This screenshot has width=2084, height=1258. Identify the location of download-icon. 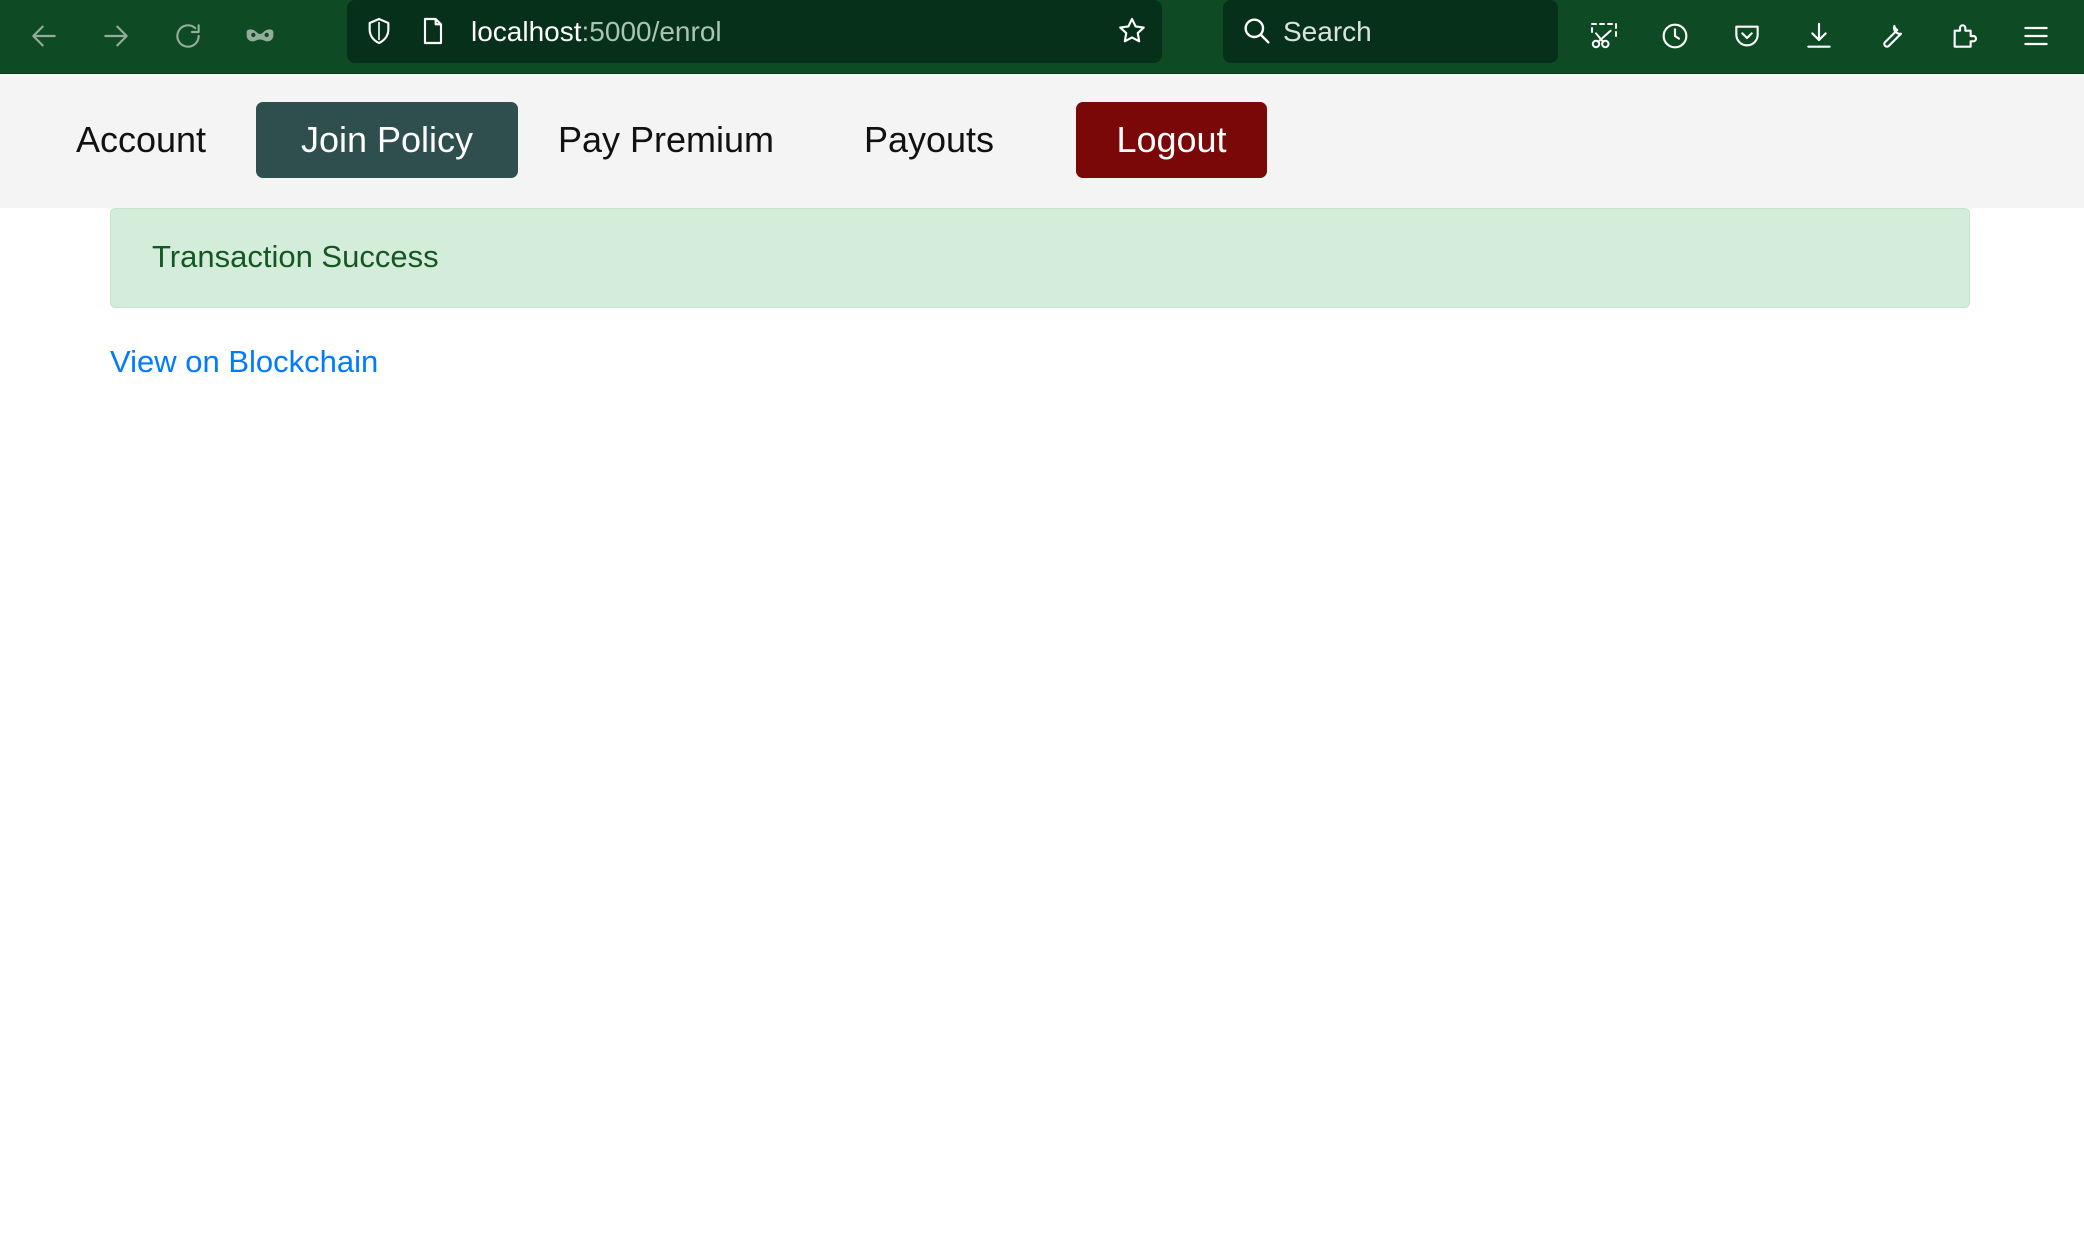
(1819, 36).